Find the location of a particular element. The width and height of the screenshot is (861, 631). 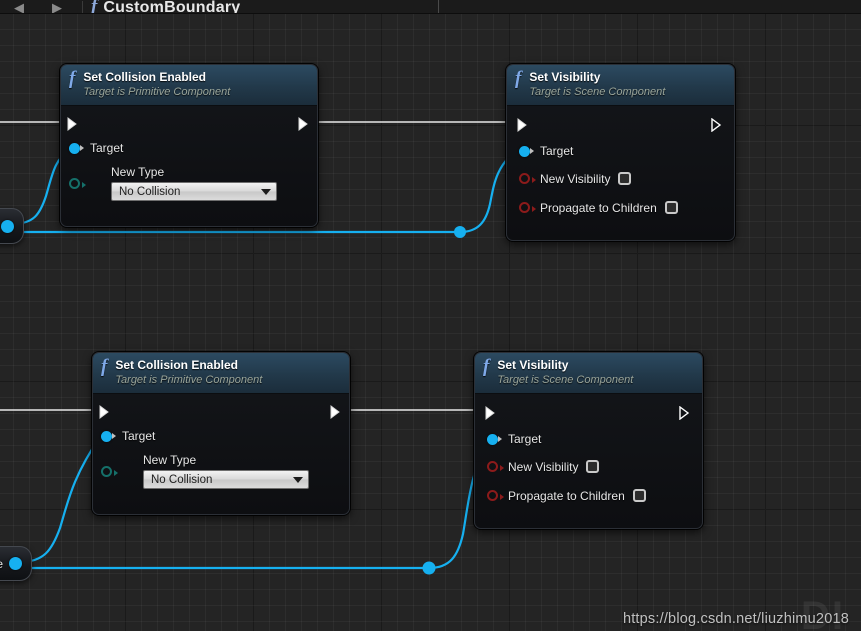

offscreen-node-lower: re is located at coordinates (16, 563).